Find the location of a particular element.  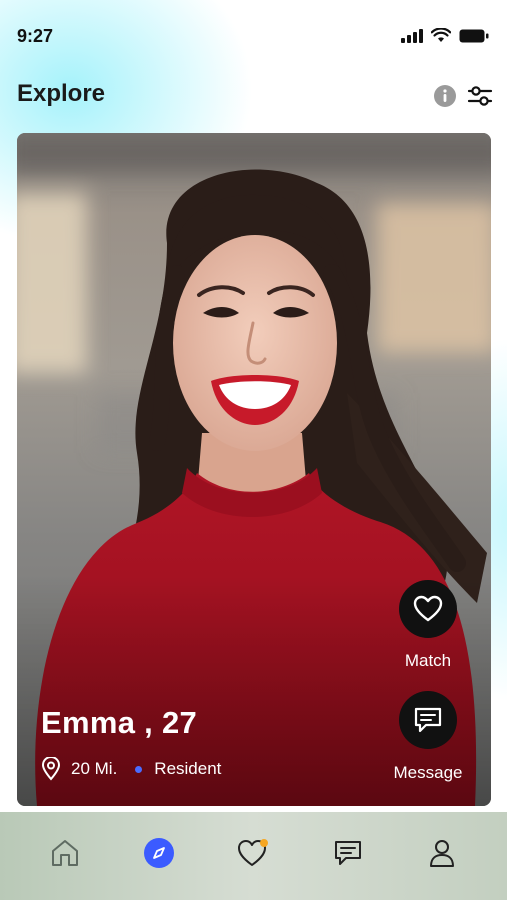

status-dot is located at coordinates (139, 769).